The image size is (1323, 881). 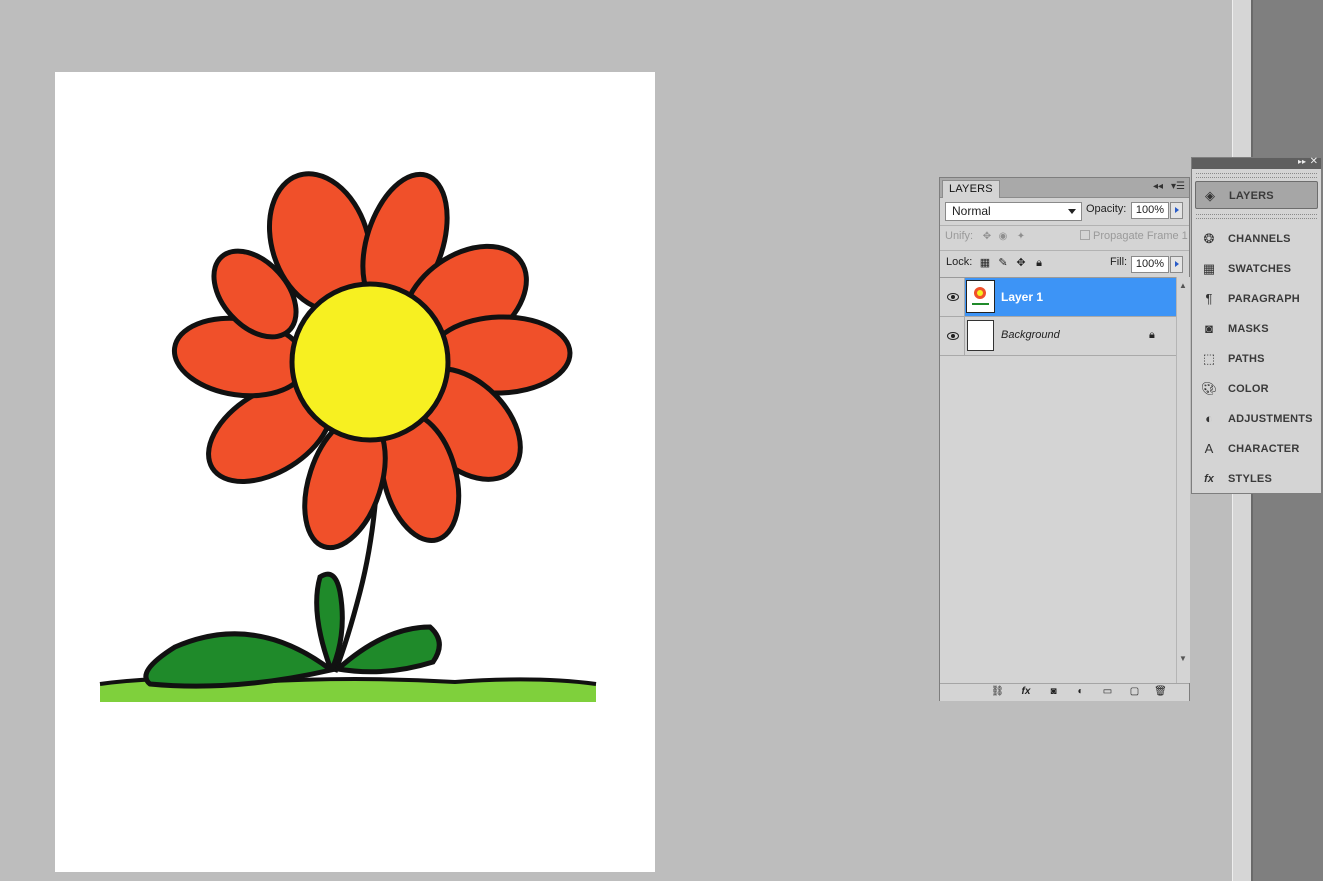 I want to click on lock-label: Lock:, so click(x=959, y=262).